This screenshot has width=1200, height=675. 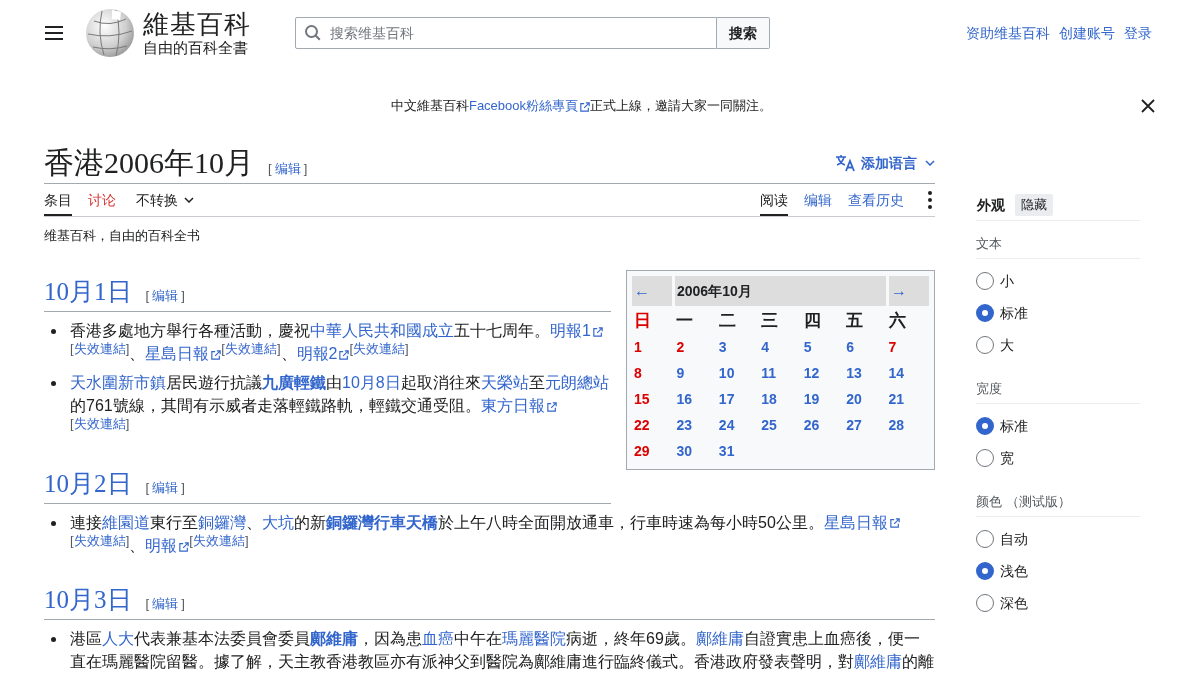 I want to click on language-button: 添加语言, so click(x=885, y=163).